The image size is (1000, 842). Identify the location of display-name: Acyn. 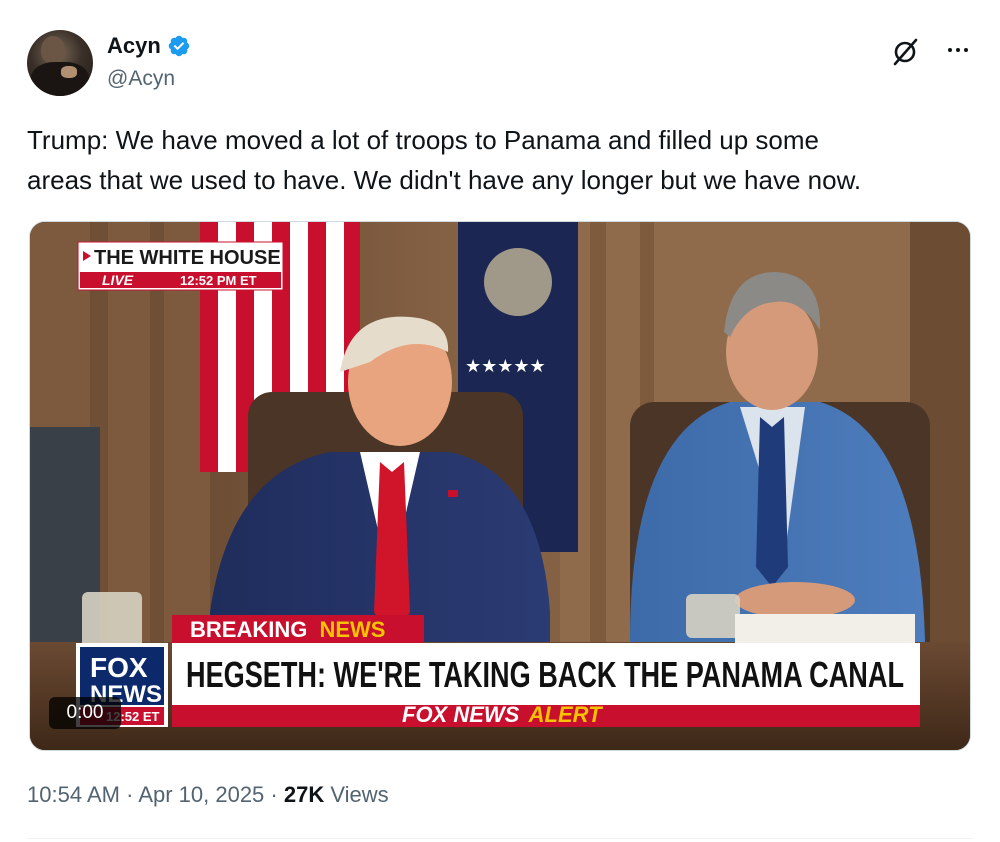
(134, 46).